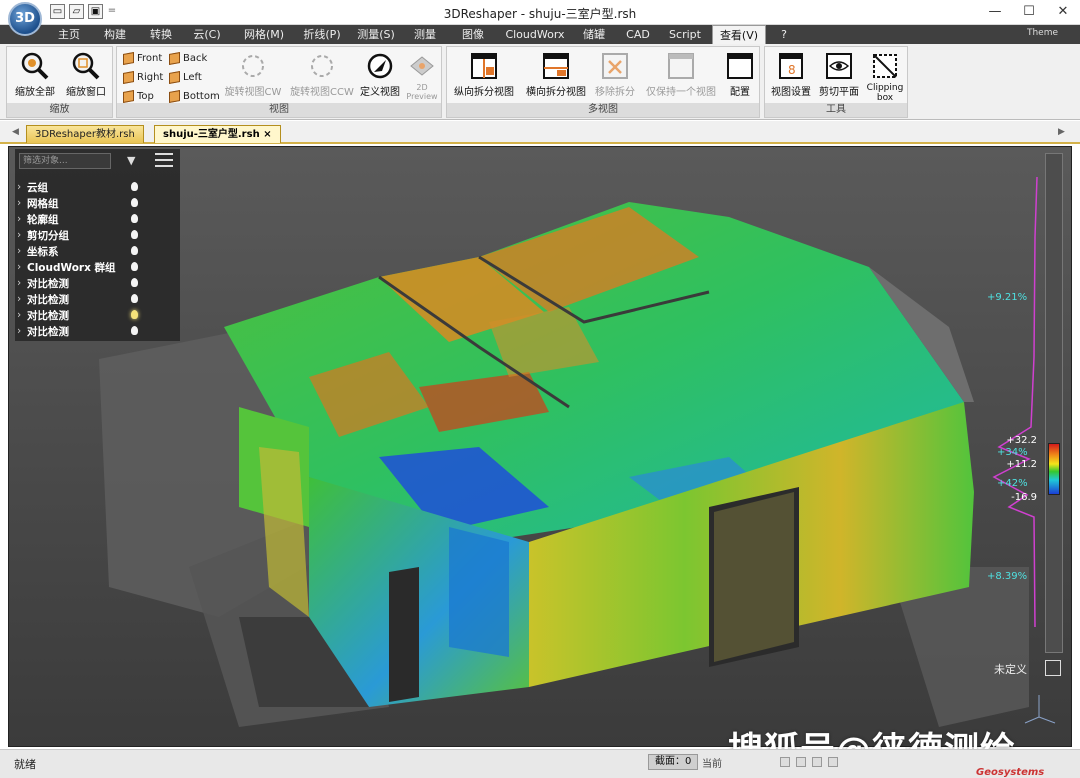 Image resolution: width=1080 pixels, height=778 pixels. What do you see at coordinates (142, 58) in the screenshot?
I see `front-view-button: Front` at bounding box center [142, 58].